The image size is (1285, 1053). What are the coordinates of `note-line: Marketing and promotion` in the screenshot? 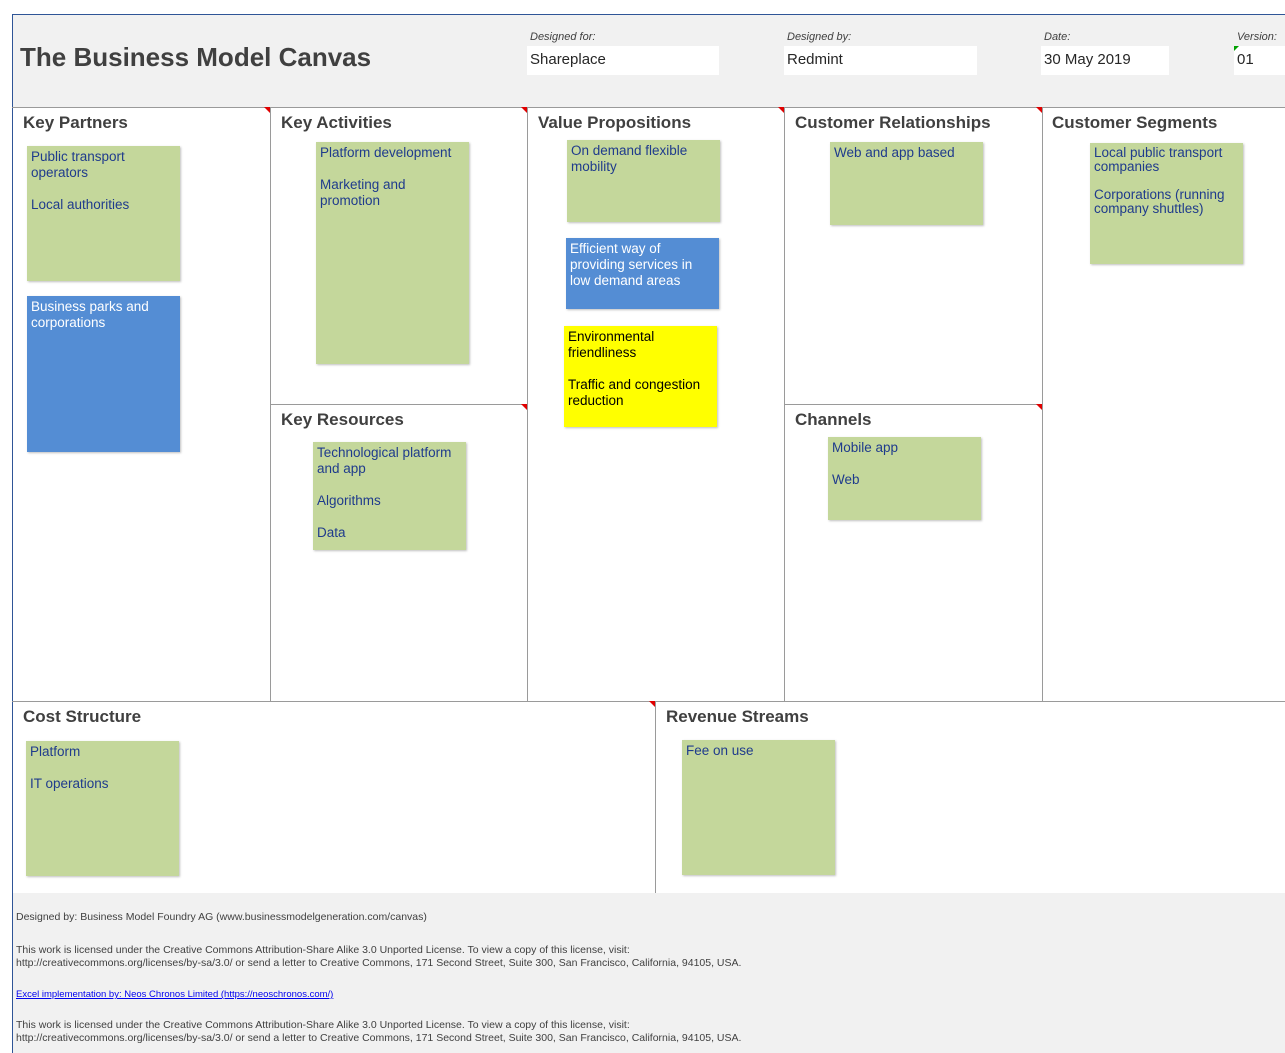 It's located at (363, 192).